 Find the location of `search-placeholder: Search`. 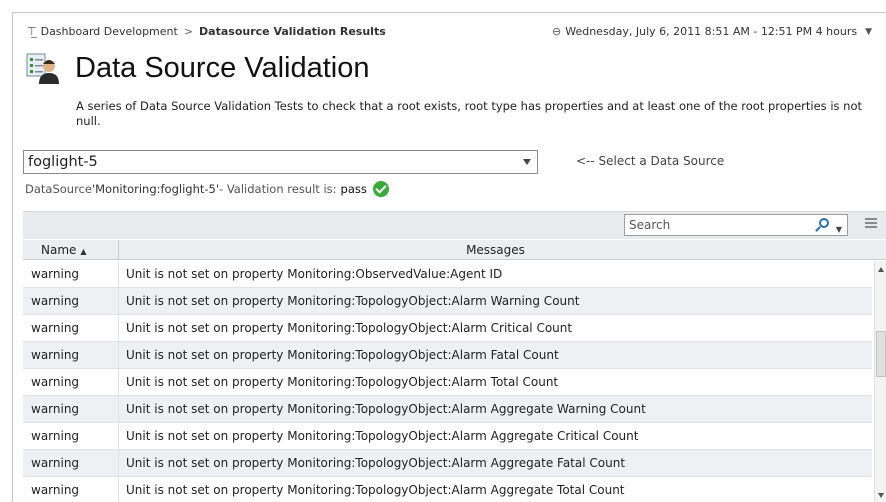

search-placeholder: Search is located at coordinates (650, 225).